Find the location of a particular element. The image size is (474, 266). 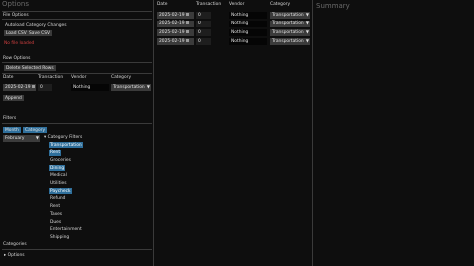

filters-heading: Filters is located at coordinates (10, 118).